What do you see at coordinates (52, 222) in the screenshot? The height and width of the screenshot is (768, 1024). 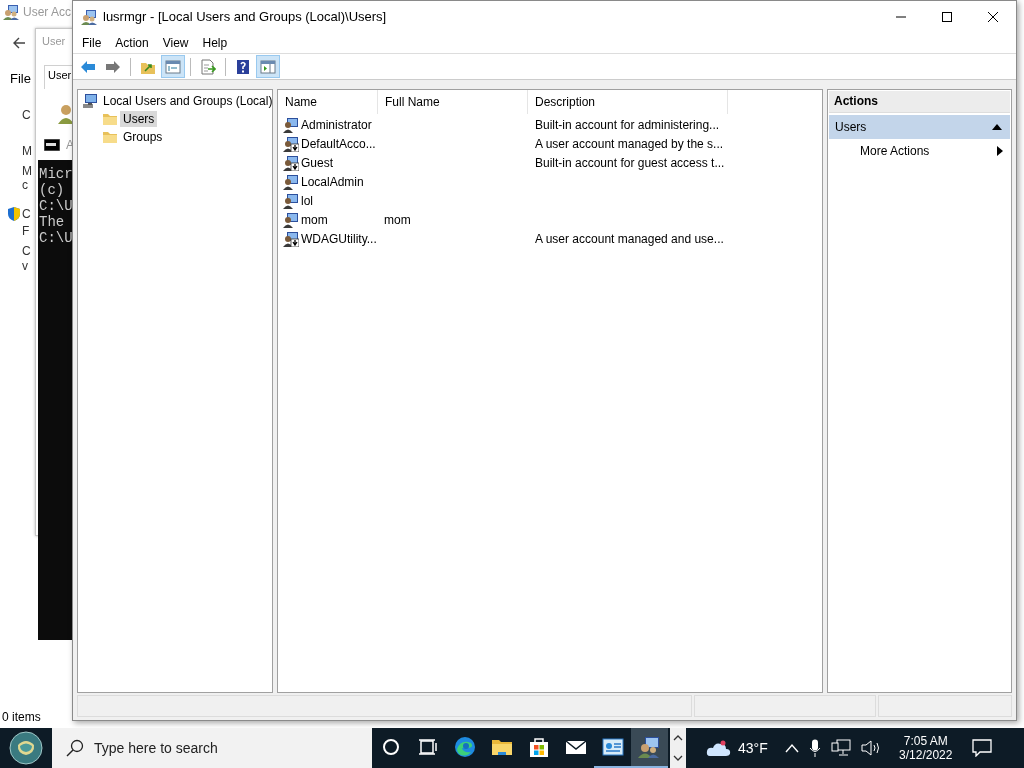 I see `console-text: The` at bounding box center [52, 222].